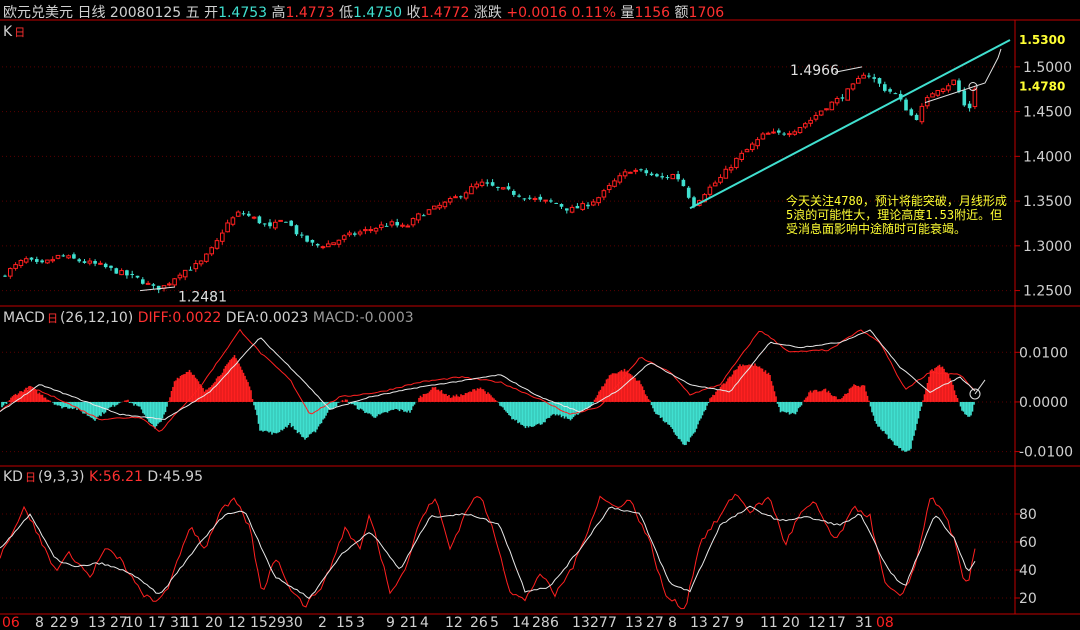  Describe the element at coordinates (322, 622) in the screenshot. I see `date-tick-label: 2` at that location.